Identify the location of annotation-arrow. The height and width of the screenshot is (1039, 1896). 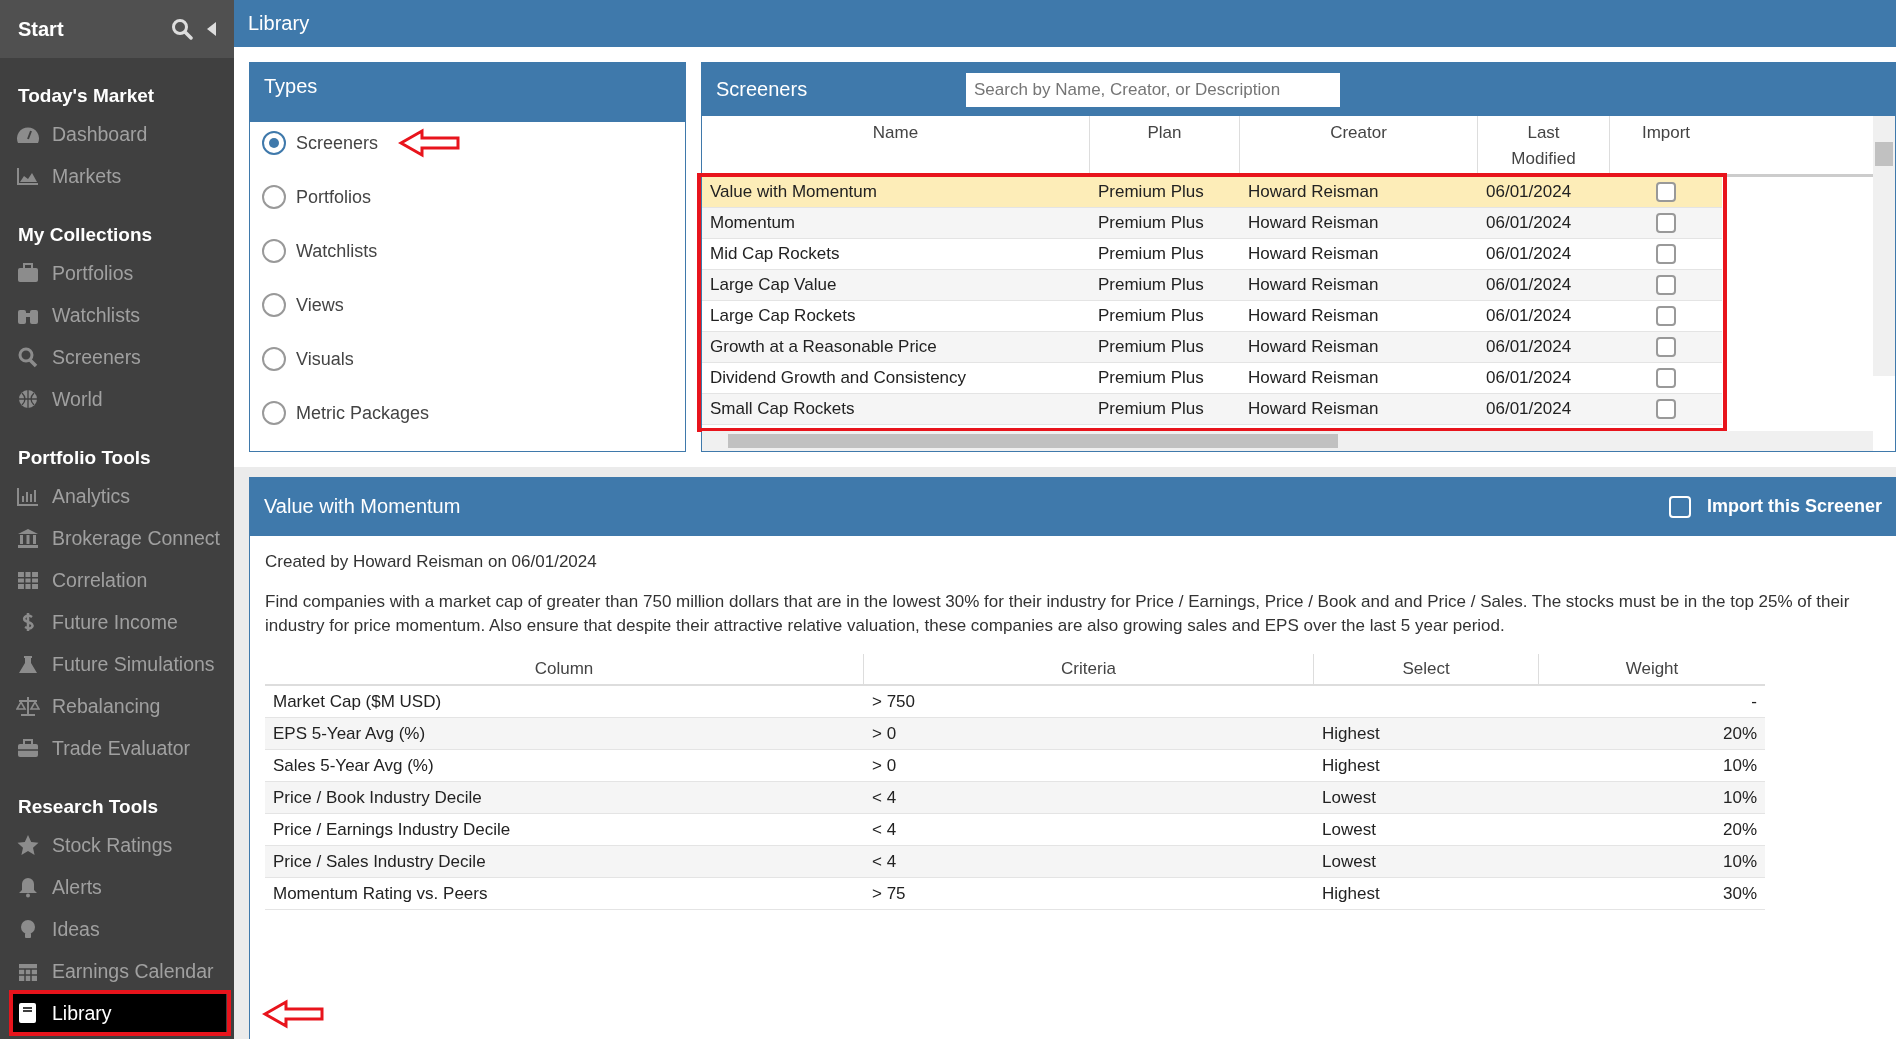
(294, 1014).